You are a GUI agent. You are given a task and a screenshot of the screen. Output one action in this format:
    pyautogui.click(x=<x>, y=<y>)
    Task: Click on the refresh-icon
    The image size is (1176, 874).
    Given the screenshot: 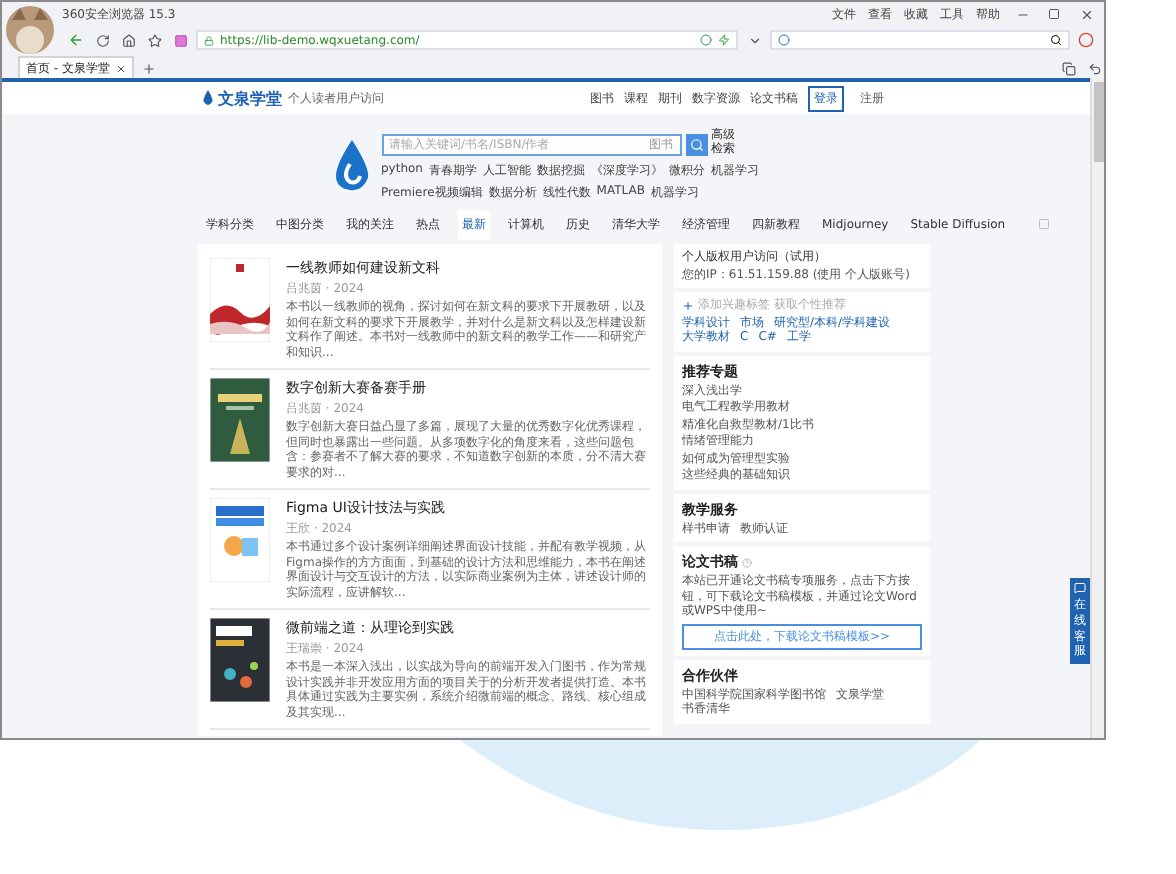 What is the action you would take?
    pyautogui.click(x=102, y=40)
    